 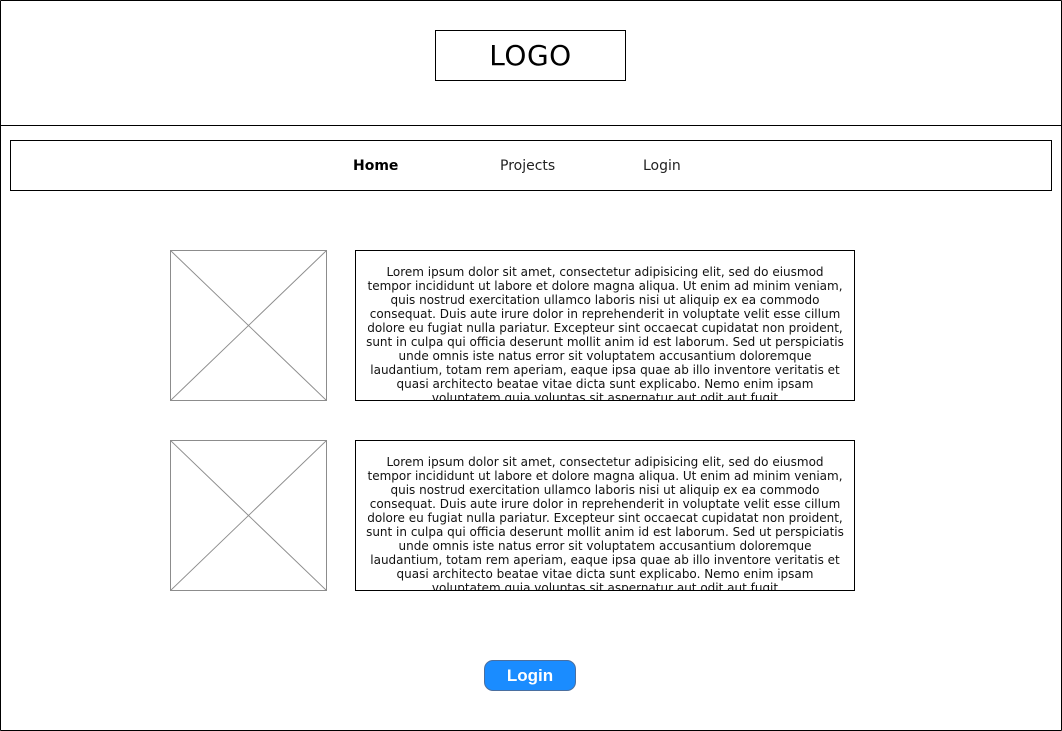 I want to click on nav-bar: Home Projects Login, so click(x=531, y=165).